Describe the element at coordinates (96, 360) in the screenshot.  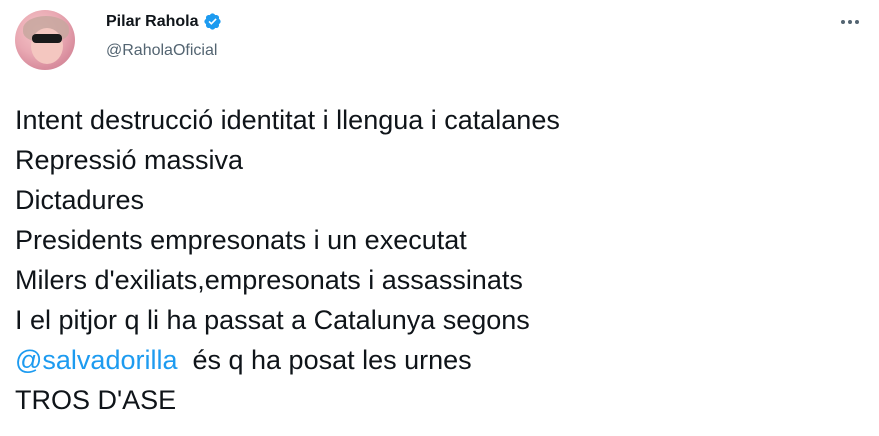
I see `mention-link: @salvadorilla` at that location.